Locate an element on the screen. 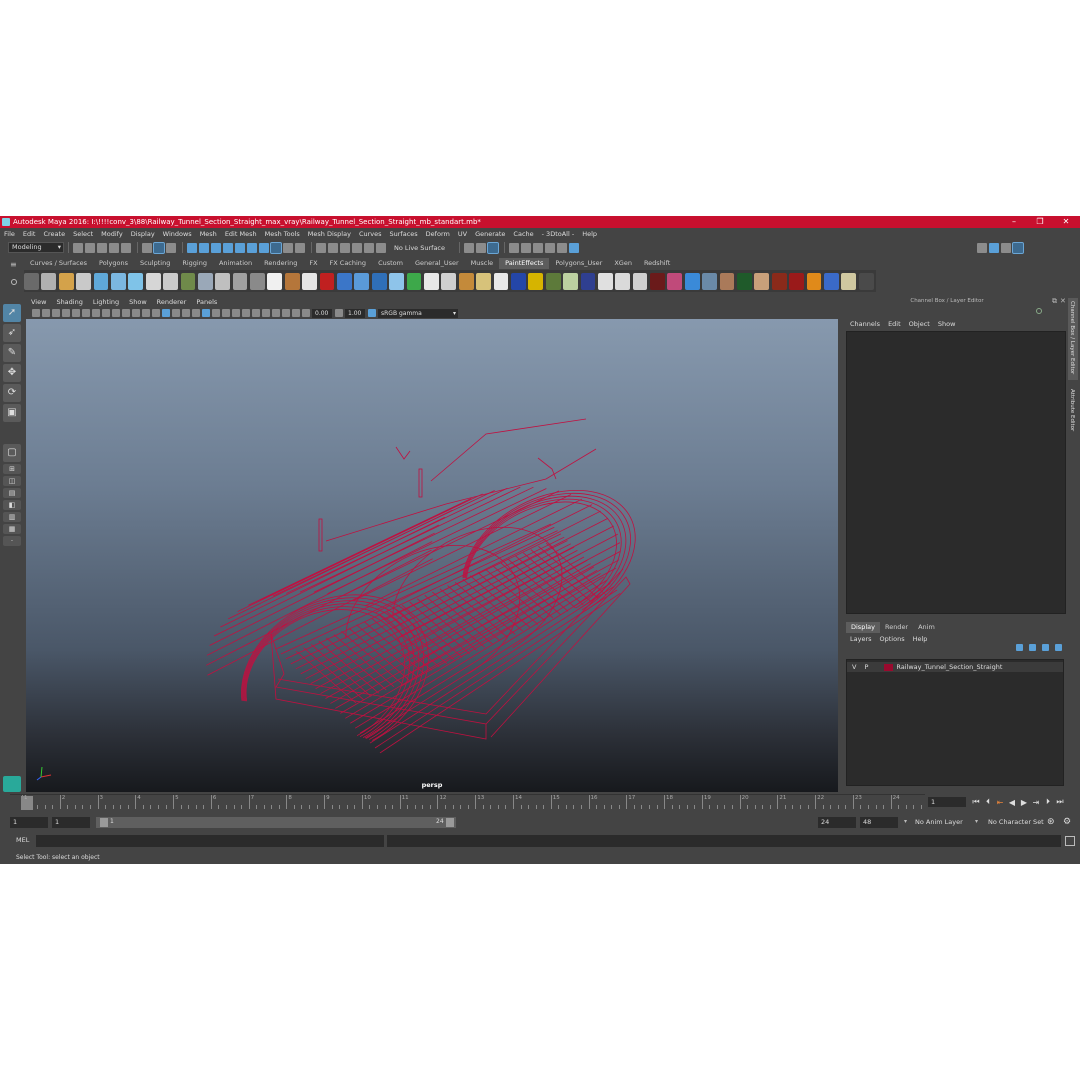 The height and width of the screenshot is (1080, 1080). layer-menu-layers: Layers is located at coordinates (861, 639).